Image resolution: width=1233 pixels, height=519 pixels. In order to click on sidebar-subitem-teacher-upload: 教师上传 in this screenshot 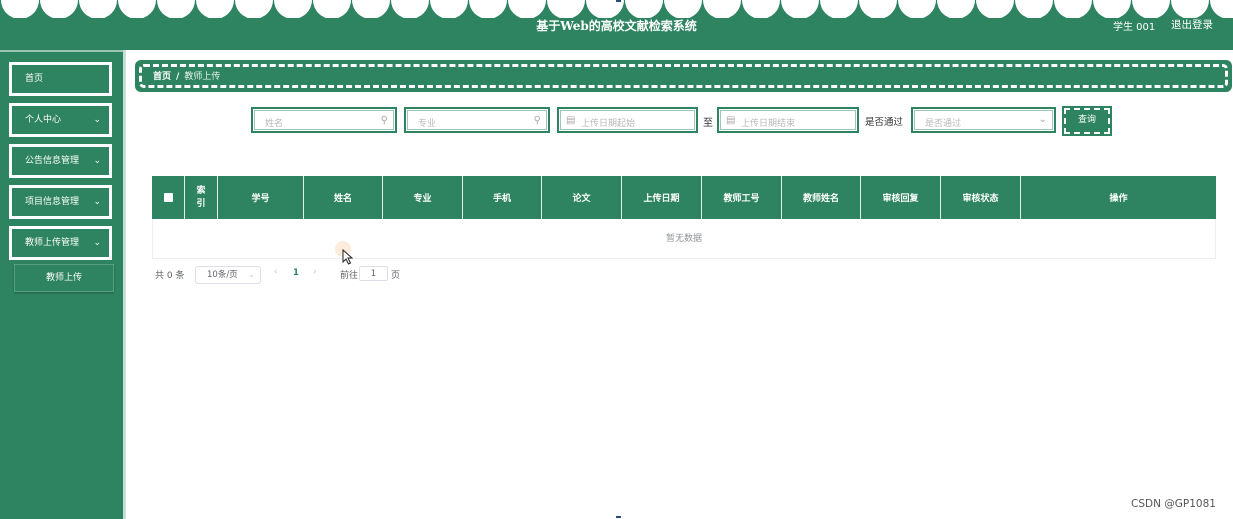, I will do `click(64, 278)`.